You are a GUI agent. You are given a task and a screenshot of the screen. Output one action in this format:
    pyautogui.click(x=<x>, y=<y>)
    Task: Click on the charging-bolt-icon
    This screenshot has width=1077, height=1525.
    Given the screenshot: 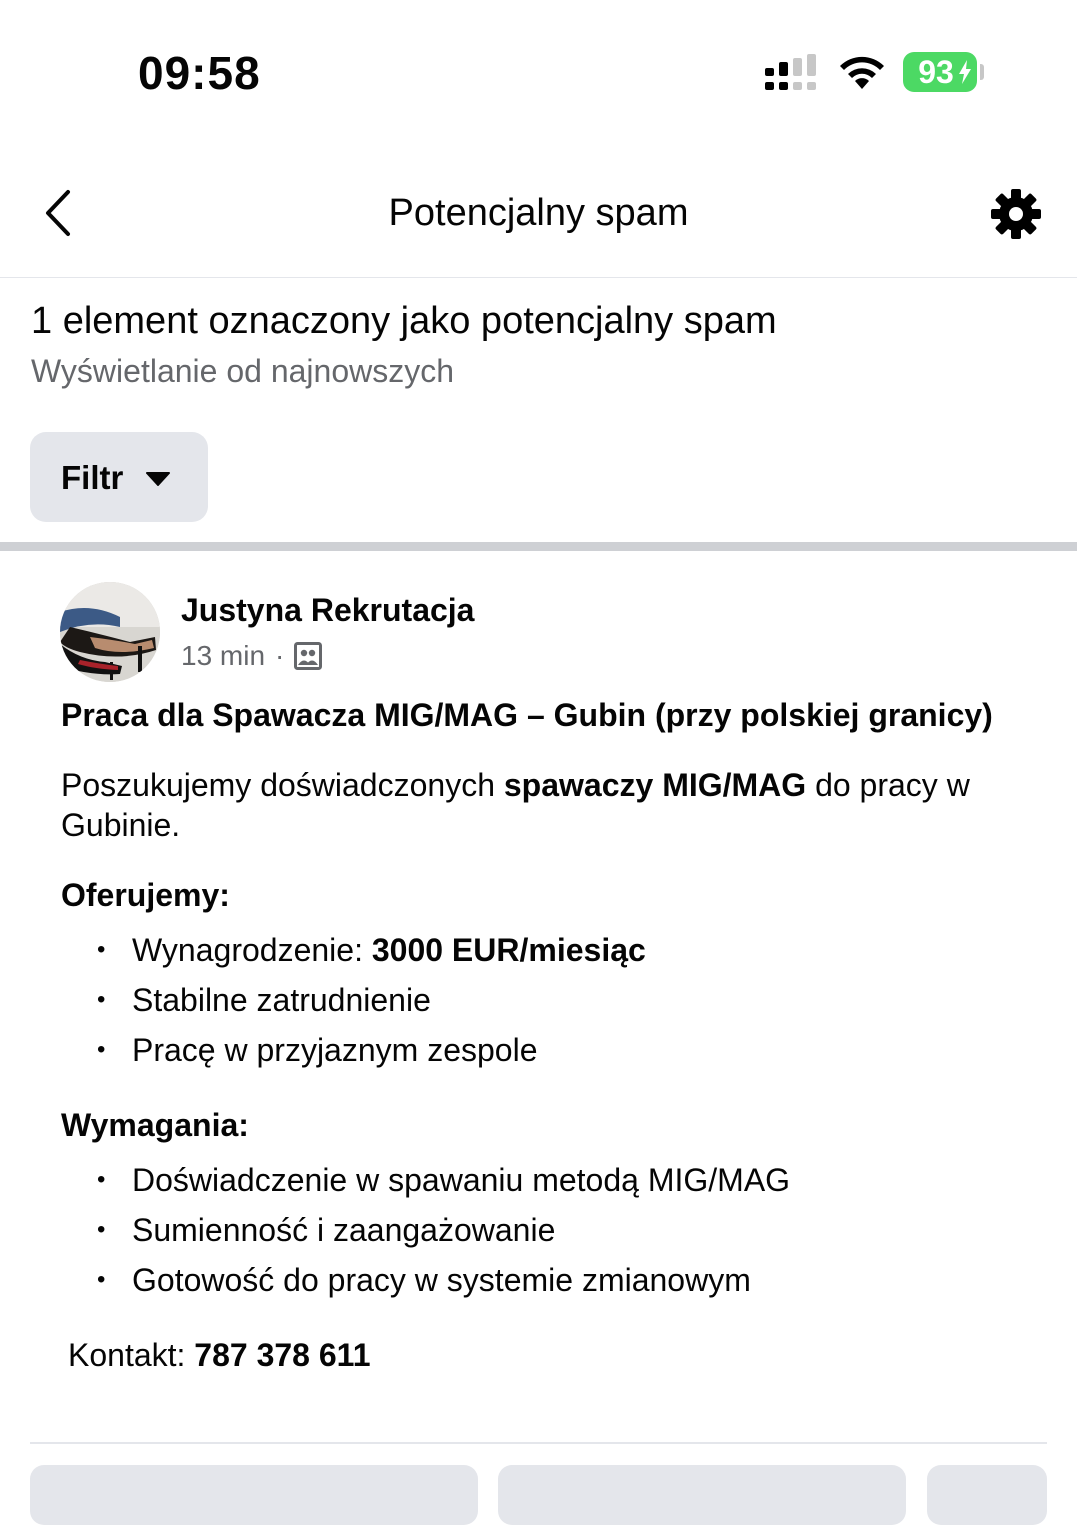 What is the action you would take?
    pyautogui.click(x=965, y=72)
    